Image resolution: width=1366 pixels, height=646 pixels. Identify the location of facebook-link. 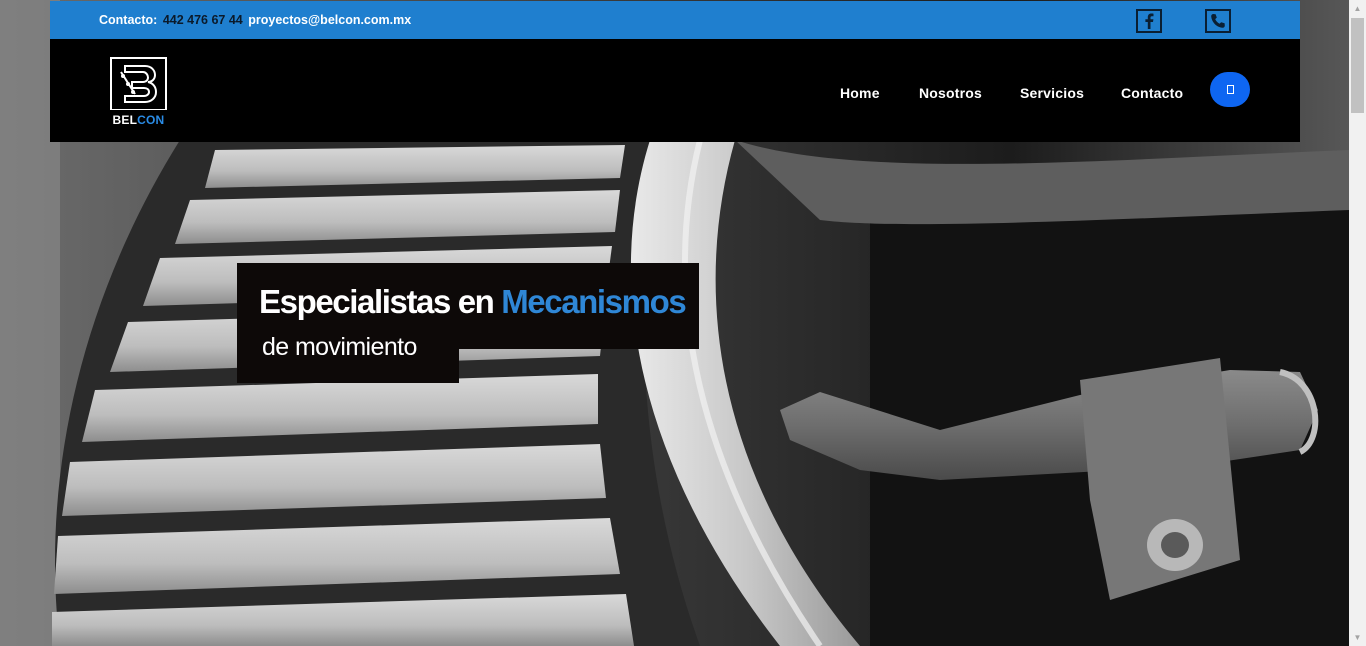
(1149, 21).